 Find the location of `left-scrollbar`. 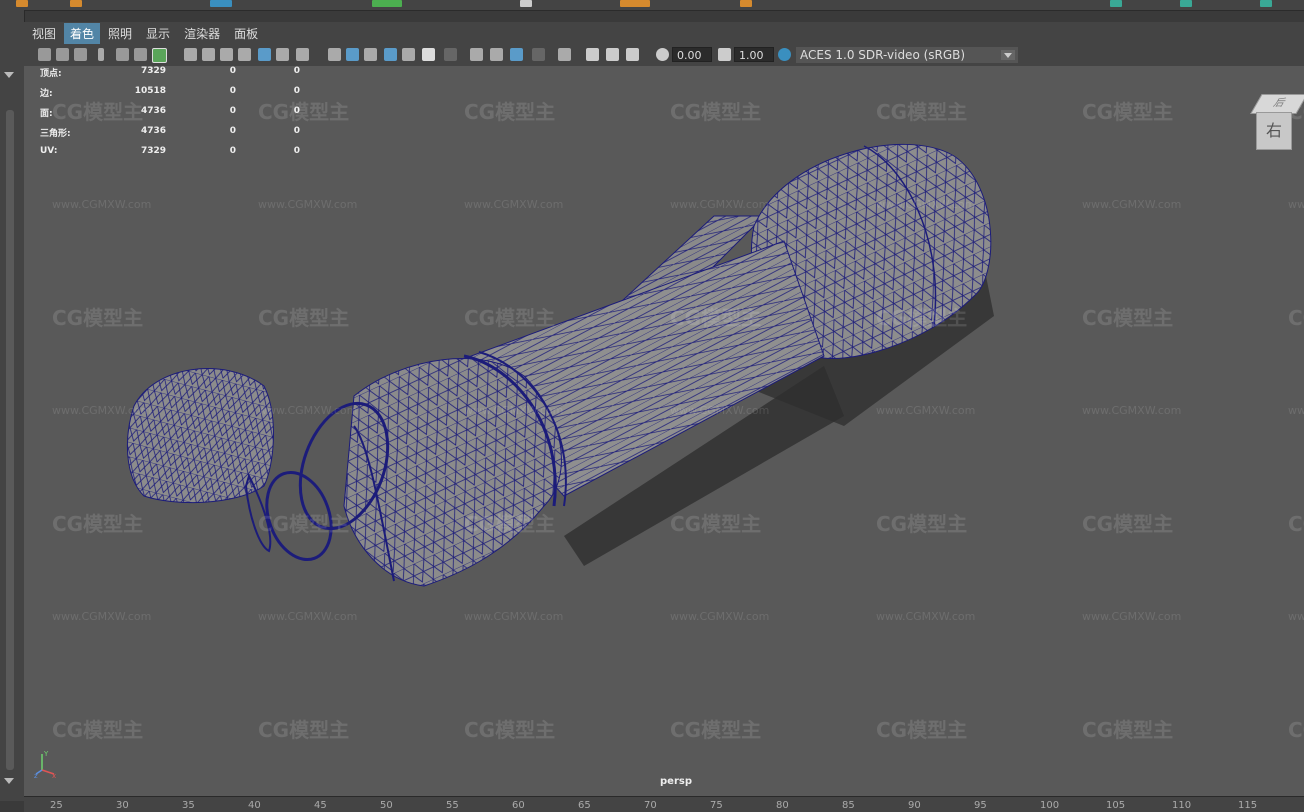

left-scrollbar is located at coordinates (12, 405).